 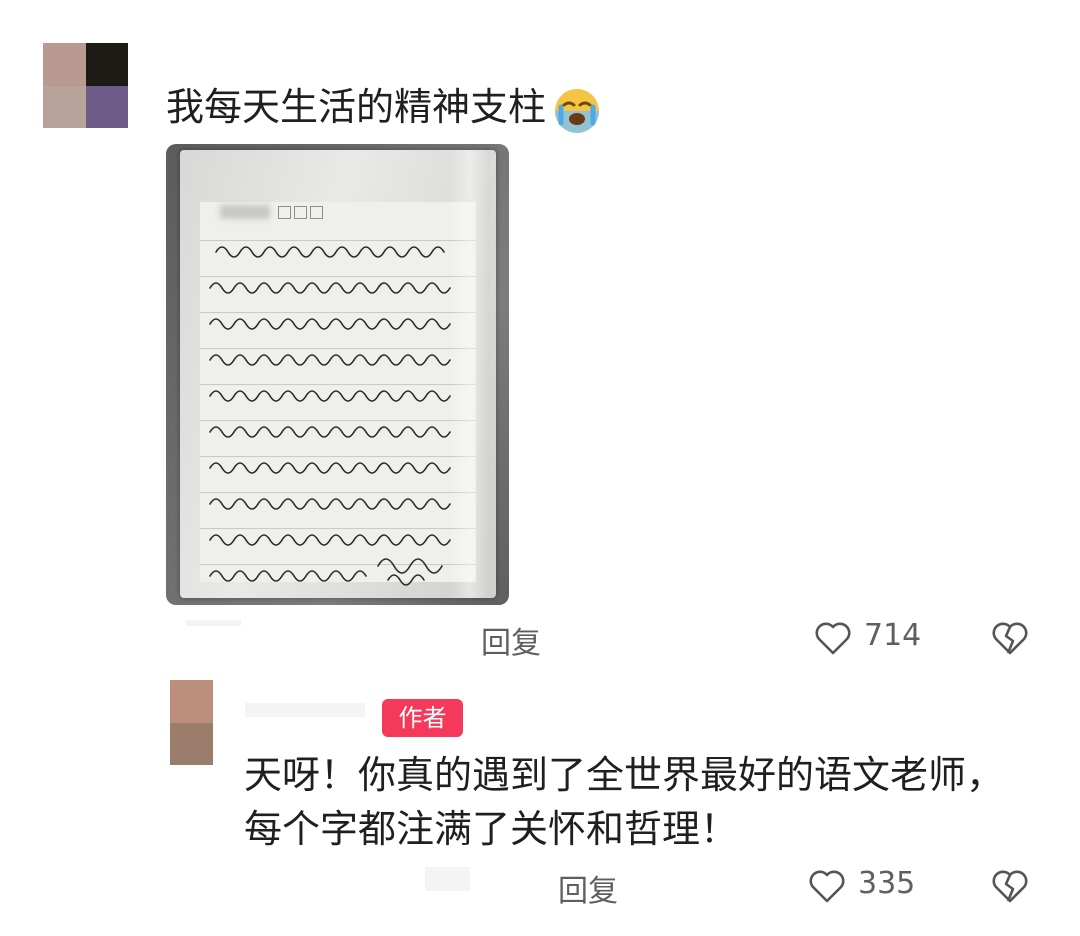 I want to click on handwriting-scribbles, so click(x=330, y=416).